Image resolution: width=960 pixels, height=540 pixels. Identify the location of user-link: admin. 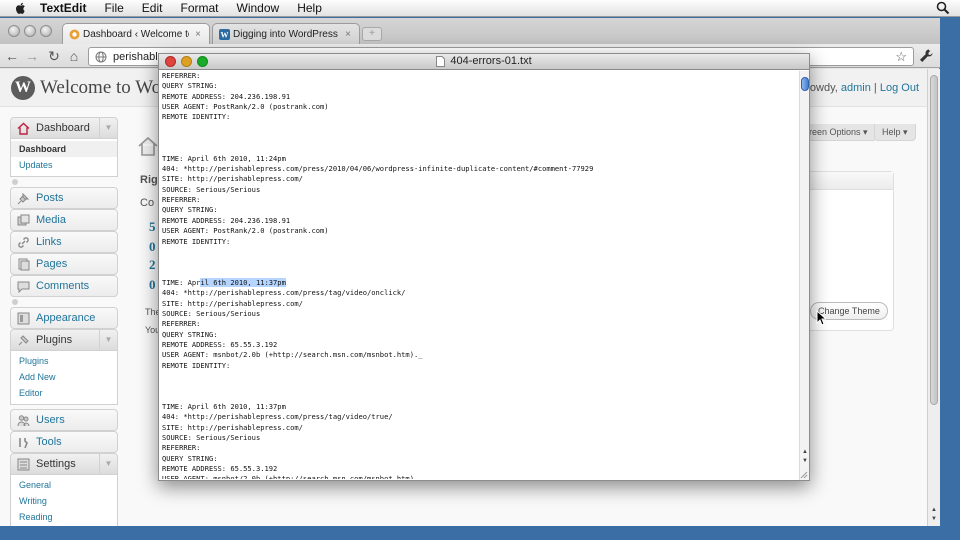
(856, 88).